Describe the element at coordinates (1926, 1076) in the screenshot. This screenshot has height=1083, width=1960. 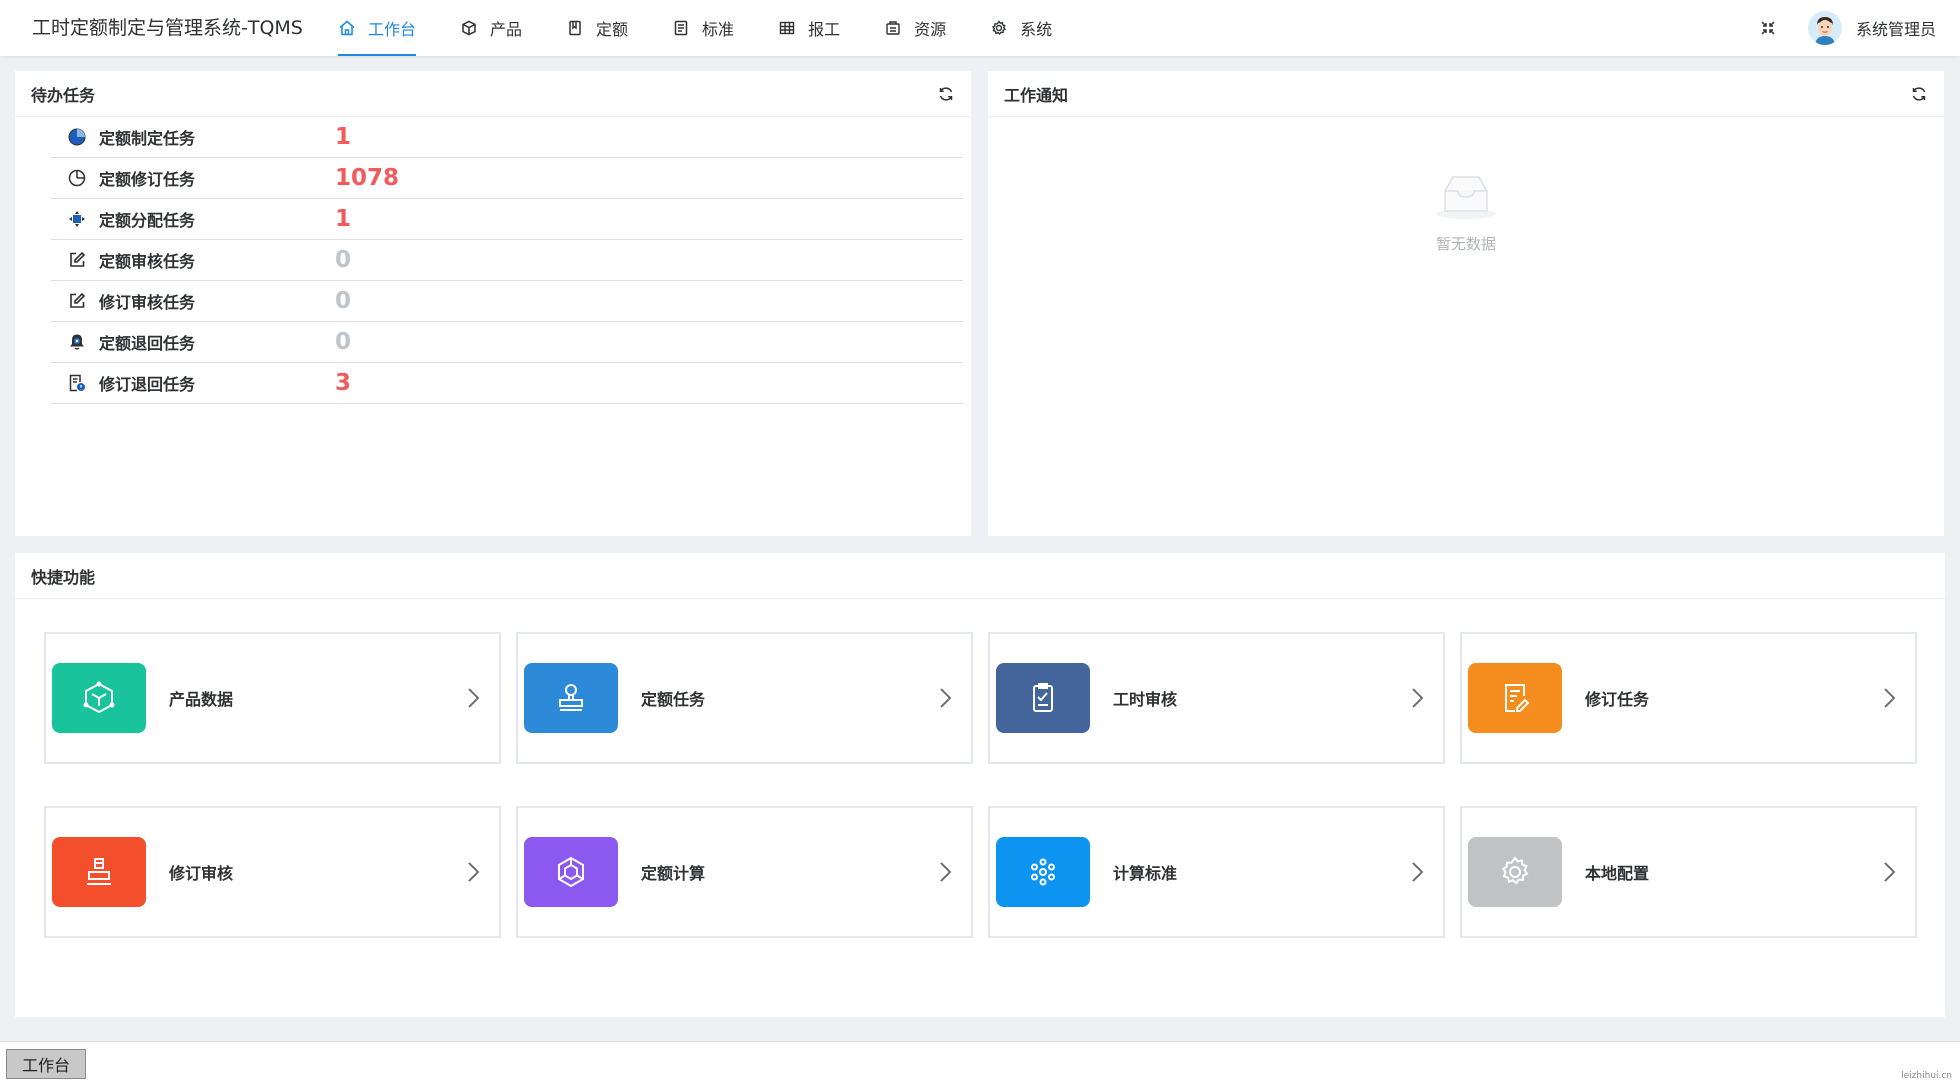
I see `watermark: leizhihui.cn` at that location.